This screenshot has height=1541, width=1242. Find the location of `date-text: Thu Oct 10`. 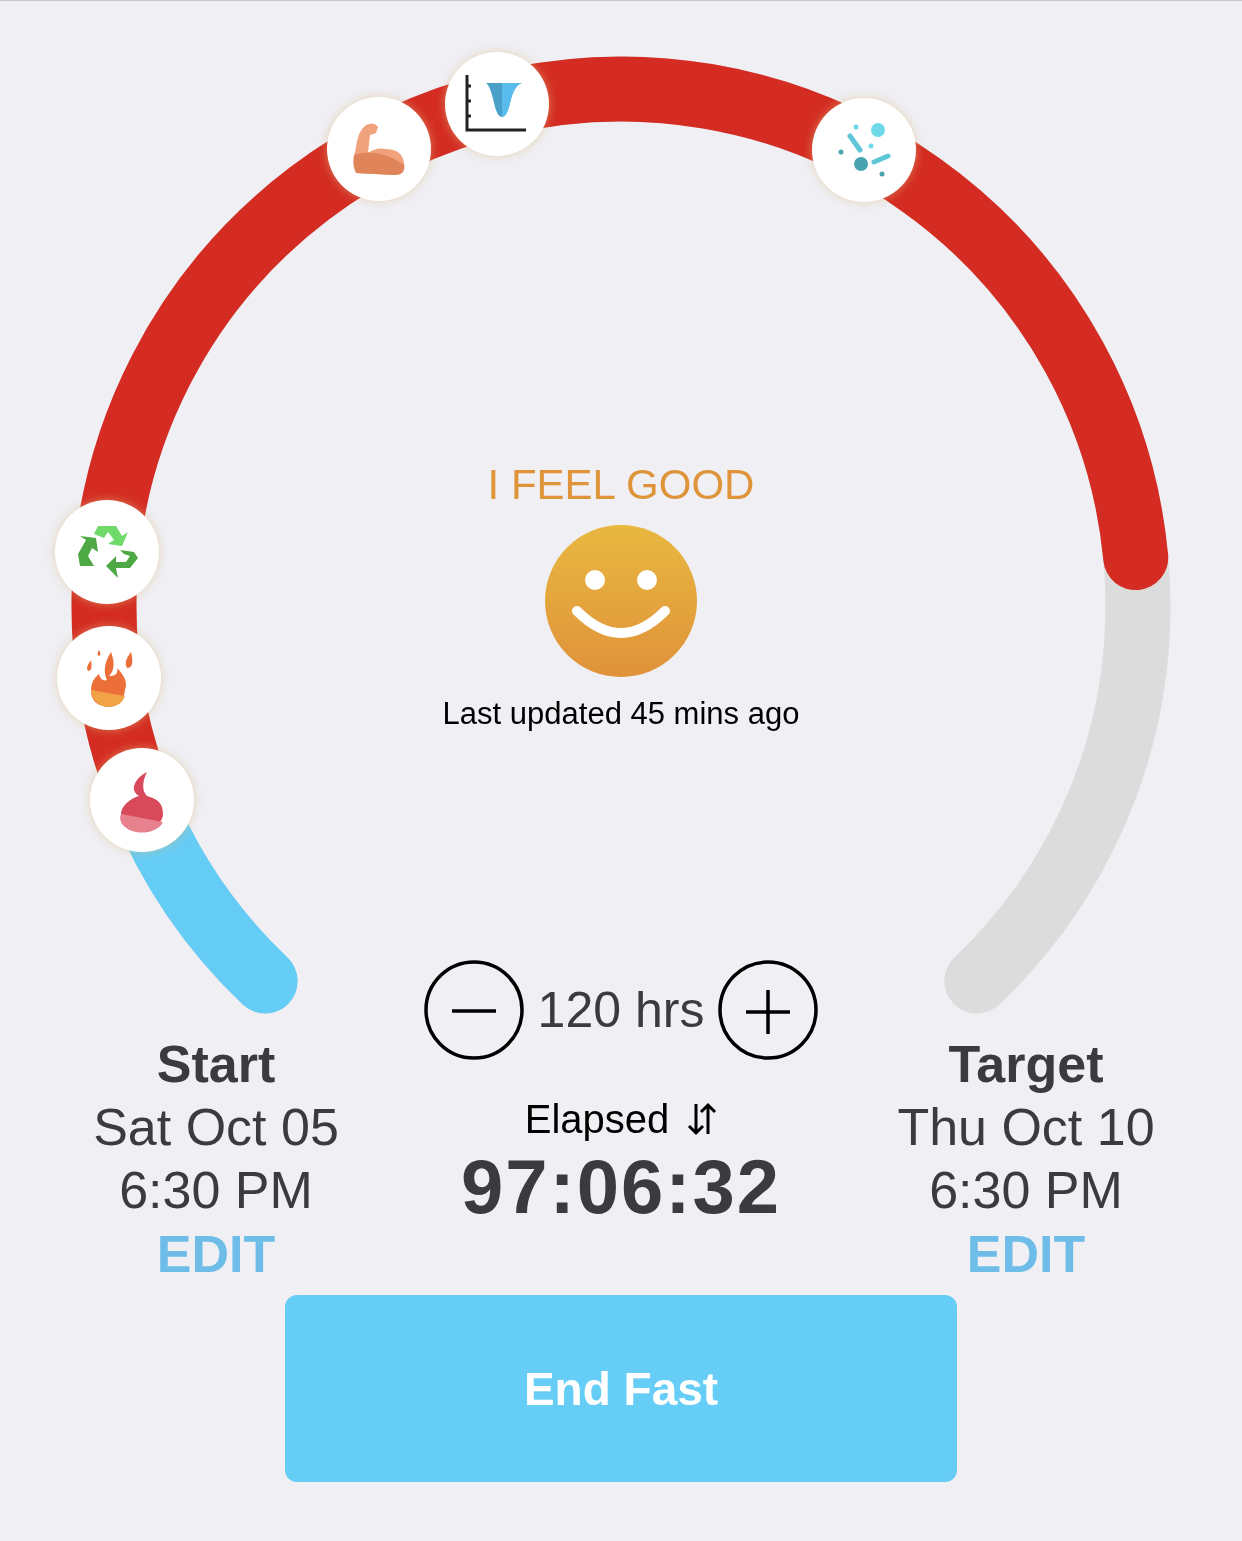

date-text: Thu Oct 10 is located at coordinates (1026, 1127).